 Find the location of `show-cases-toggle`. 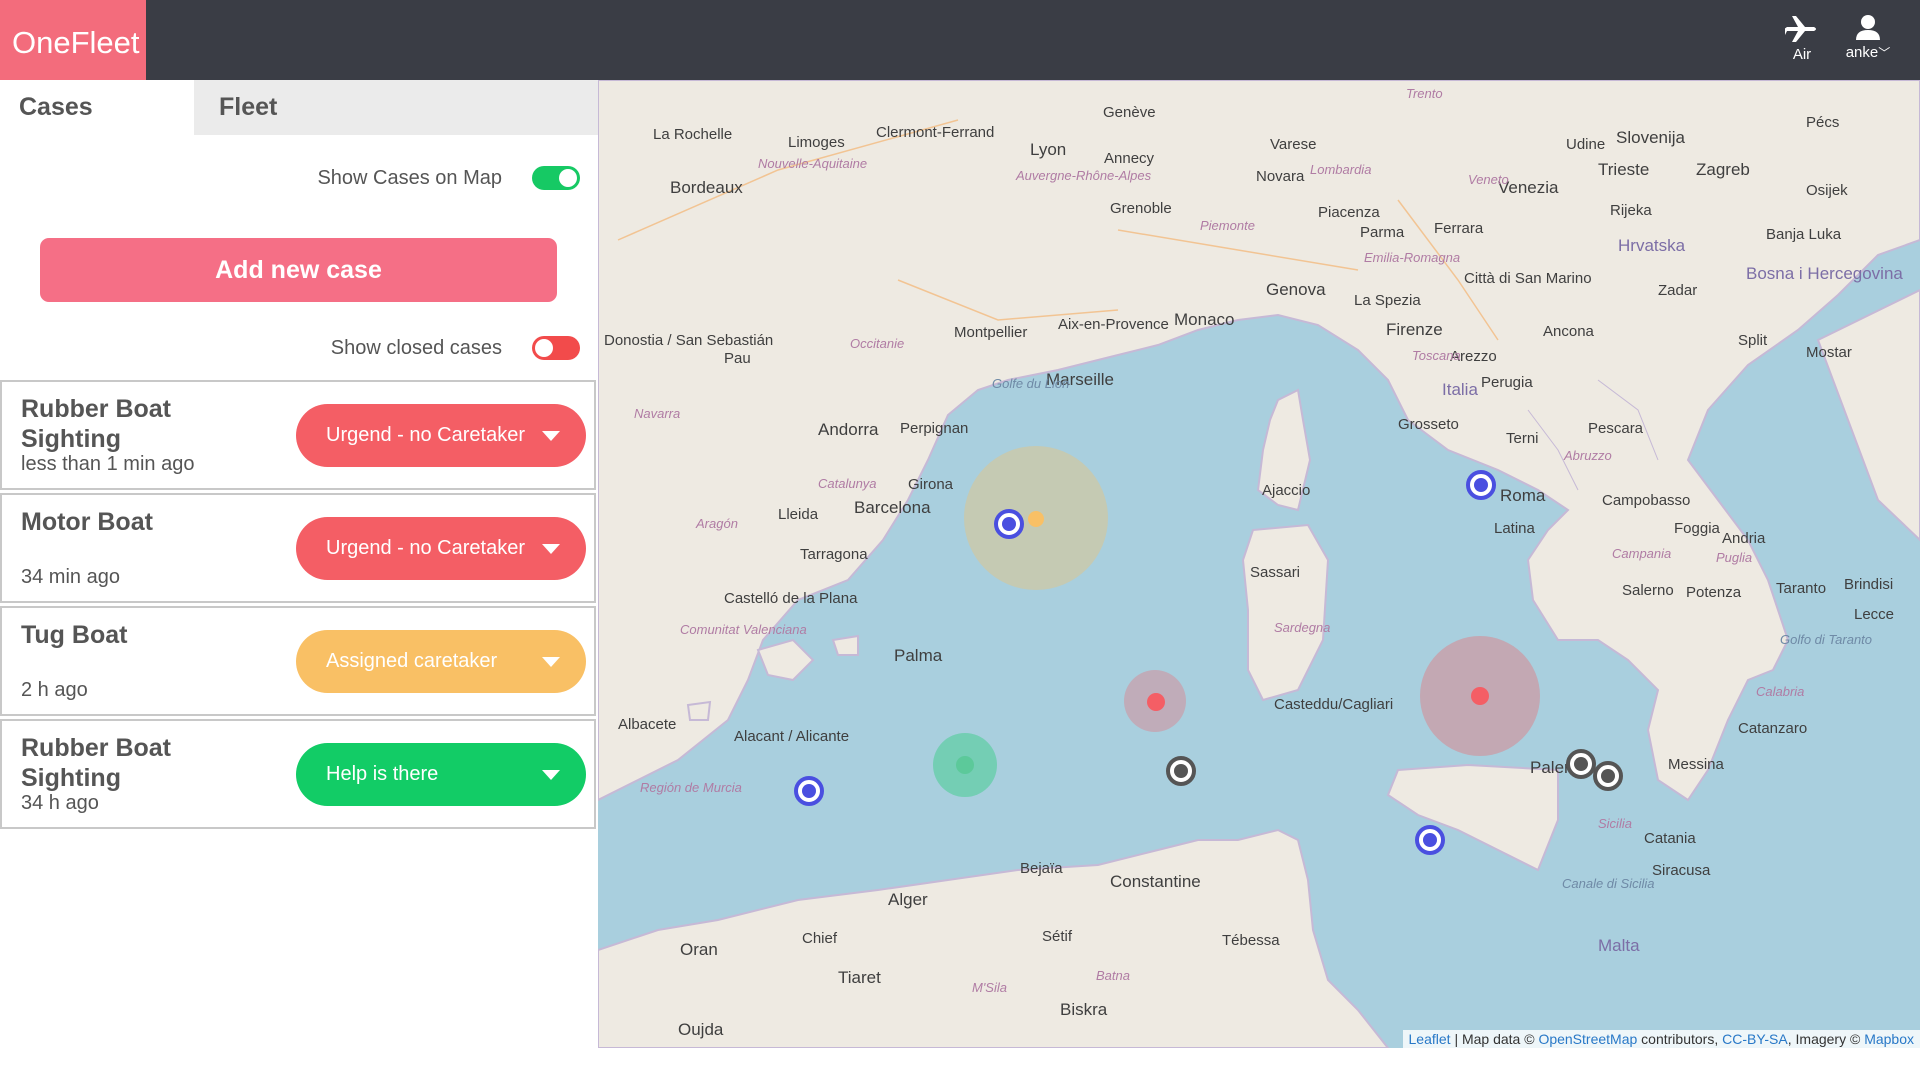

show-cases-toggle is located at coordinates (556, 178).